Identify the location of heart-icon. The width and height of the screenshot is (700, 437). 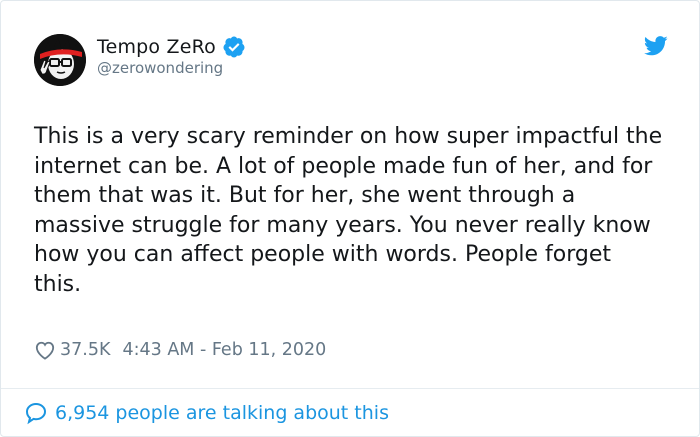
(45, 350).